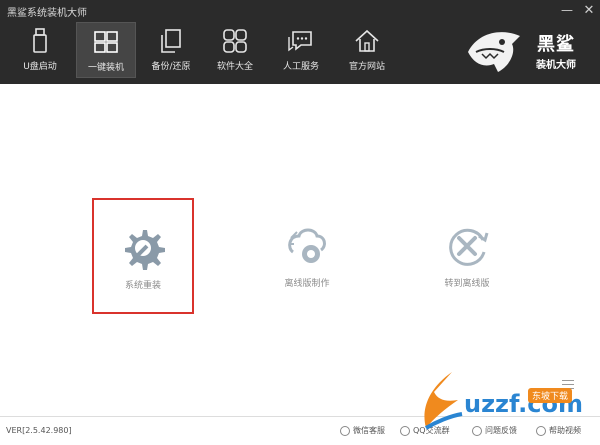  Describe the element at coordinates (307, 245) in the screenshot. I see `offline-gear-icon` at that location.